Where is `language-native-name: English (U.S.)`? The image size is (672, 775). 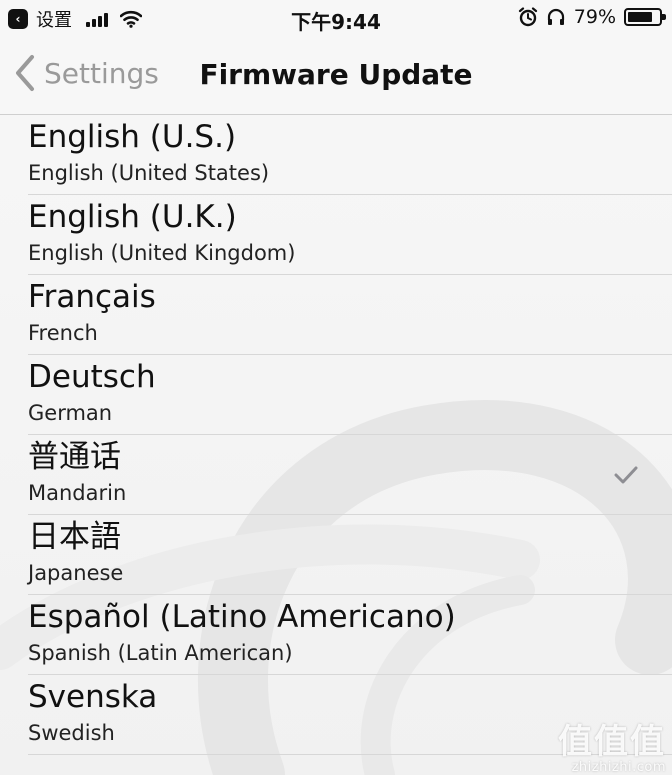
language-native-name: English (U.S.) is located at coordinates (132, 137).